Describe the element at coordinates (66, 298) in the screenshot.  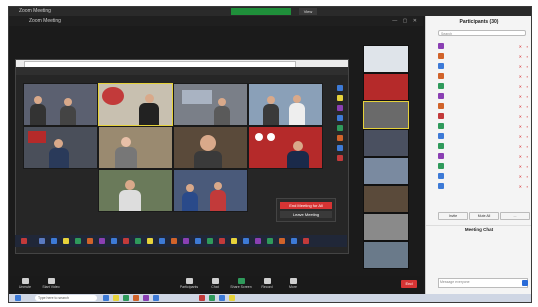
I see `taskbar-search-input: Type here to search` at that location.